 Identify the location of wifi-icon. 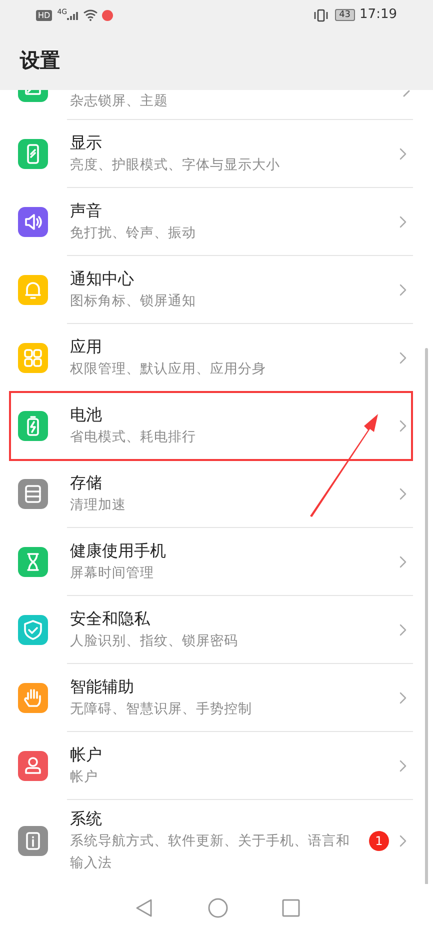
(90, 15).